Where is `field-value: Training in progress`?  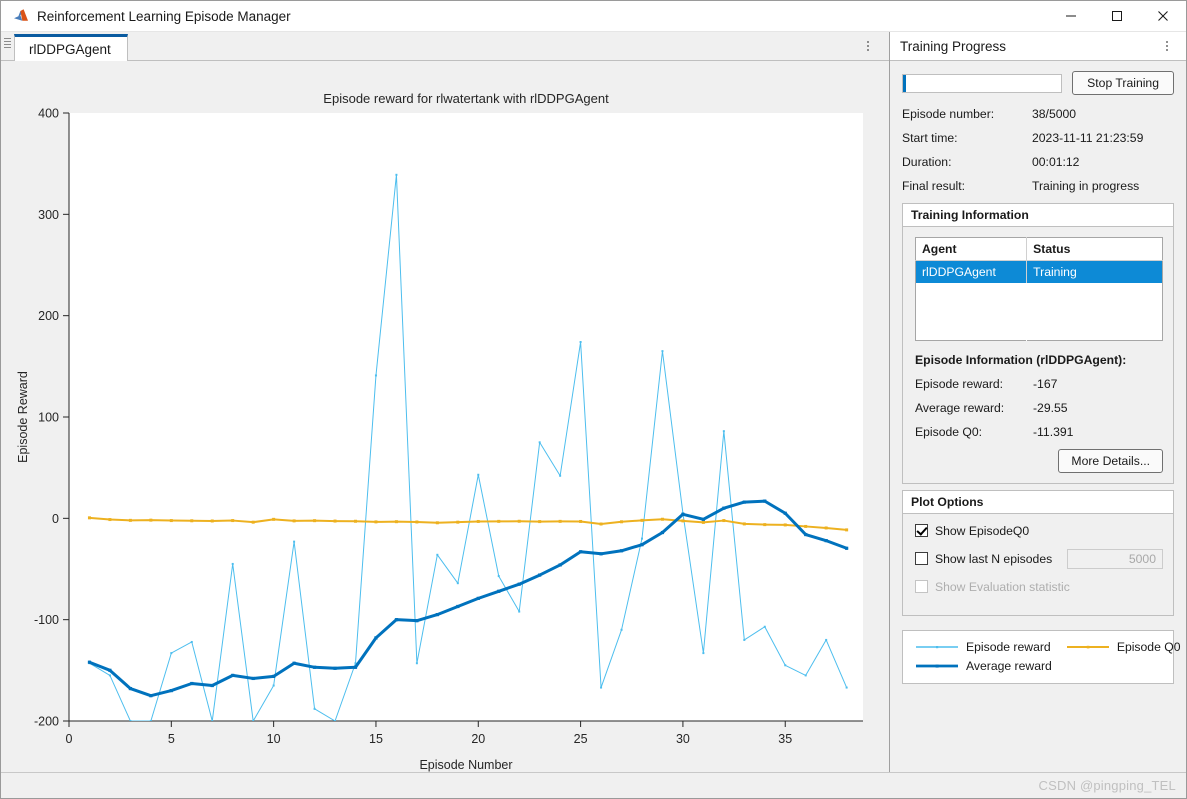 field-value: Training in progress is located at coordinates (1086, 186).